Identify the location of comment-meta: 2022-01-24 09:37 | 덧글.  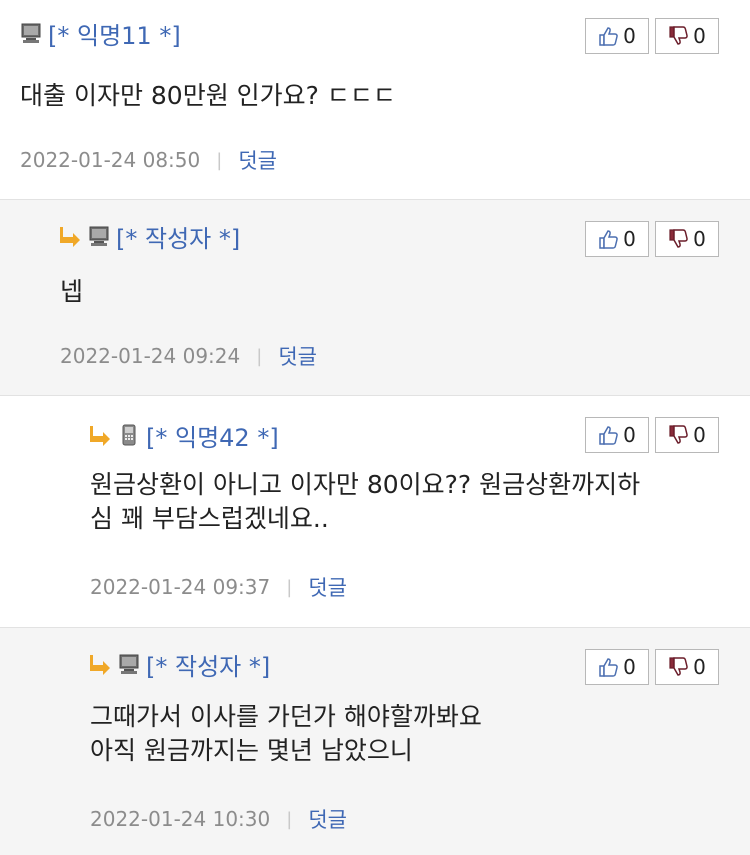
(218, 587).